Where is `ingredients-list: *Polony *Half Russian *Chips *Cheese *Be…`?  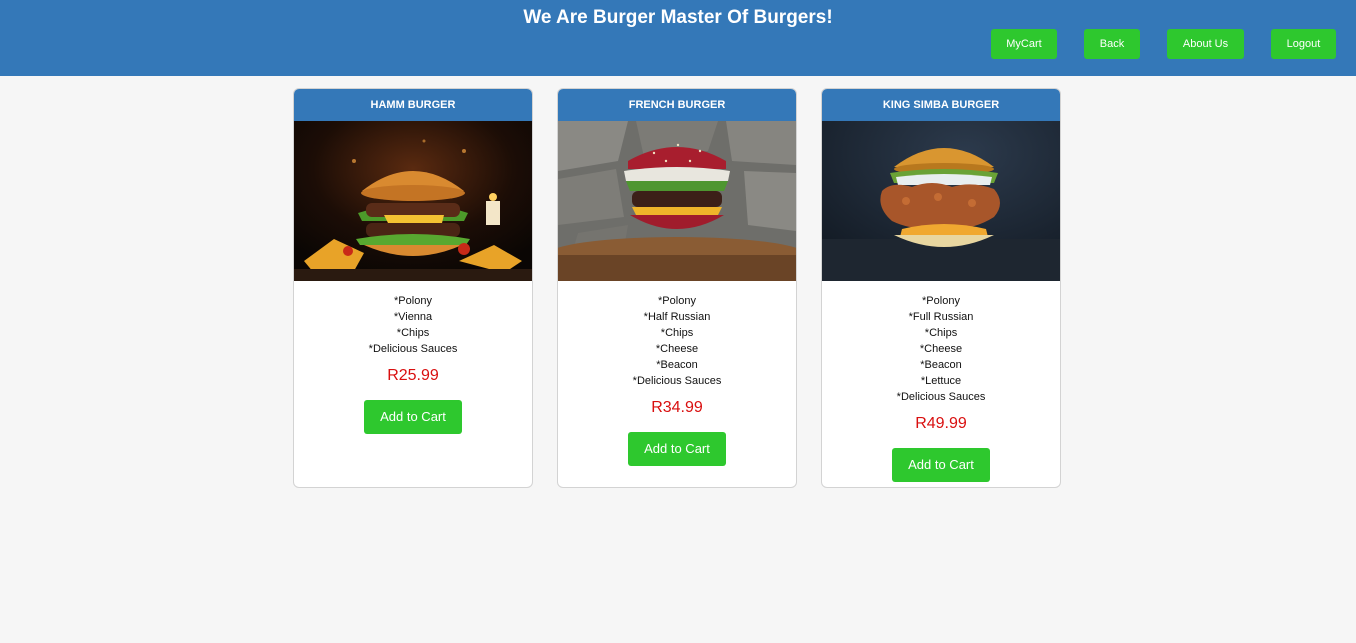 ingredients-list: *Polony *Half Russian *Chips *Cheese *Be… is located at coordinates (677, 341).